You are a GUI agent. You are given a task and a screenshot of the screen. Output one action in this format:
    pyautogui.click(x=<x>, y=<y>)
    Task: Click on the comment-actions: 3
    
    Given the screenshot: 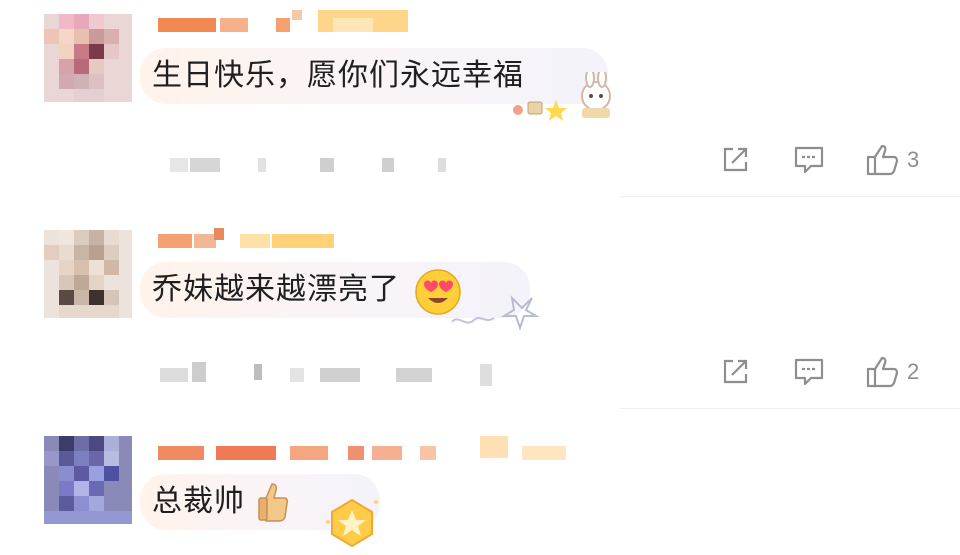 What is the action you would take?
    pyautogui.click(x=830, y=160)
    